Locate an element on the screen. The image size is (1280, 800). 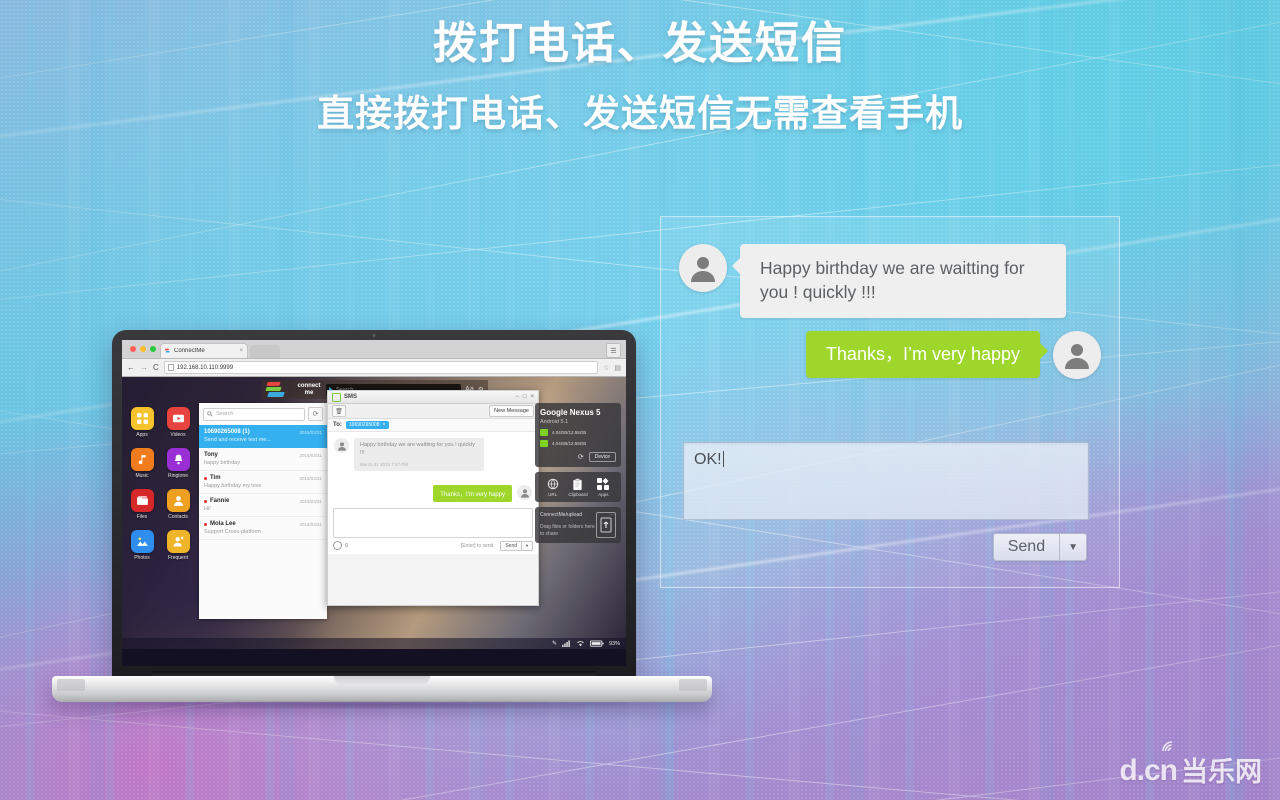
conversation-item: Tony 2015/03/31 happy birthday is located at coordinates (263, 459).